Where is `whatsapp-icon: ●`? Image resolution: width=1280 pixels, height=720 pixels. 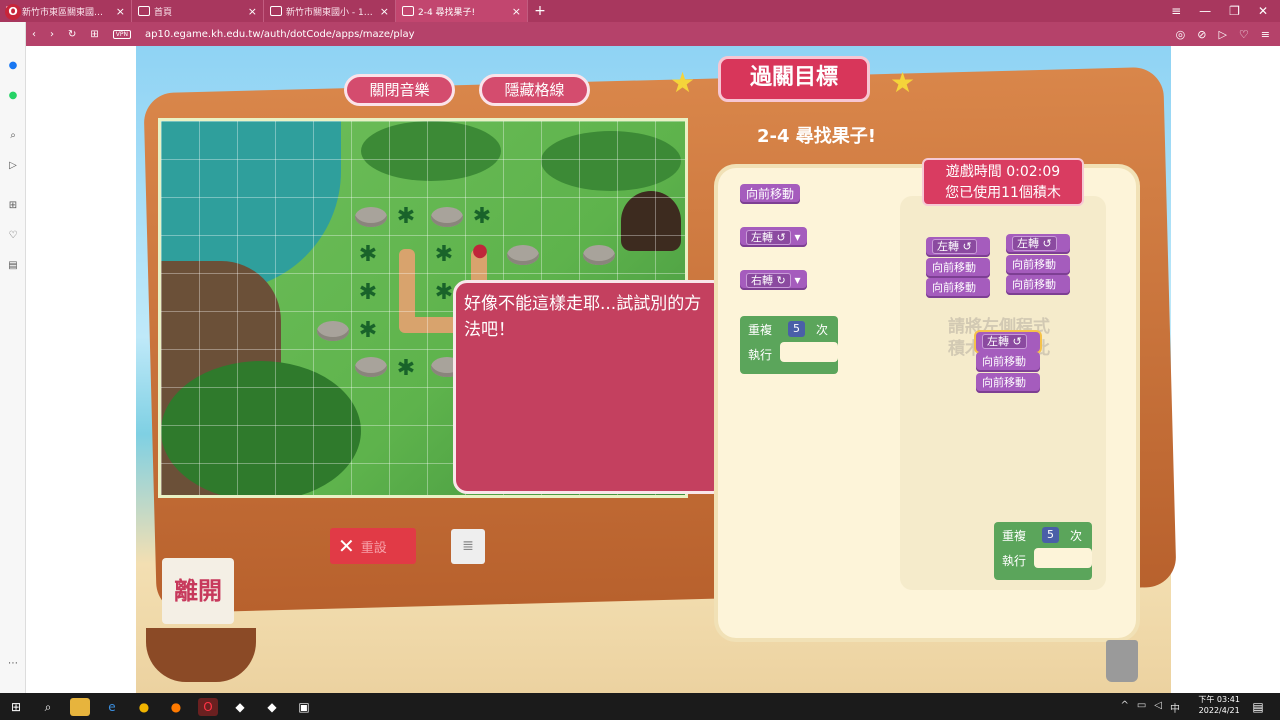 whatsapp-icon: ● is located at coordinates (13, 96).